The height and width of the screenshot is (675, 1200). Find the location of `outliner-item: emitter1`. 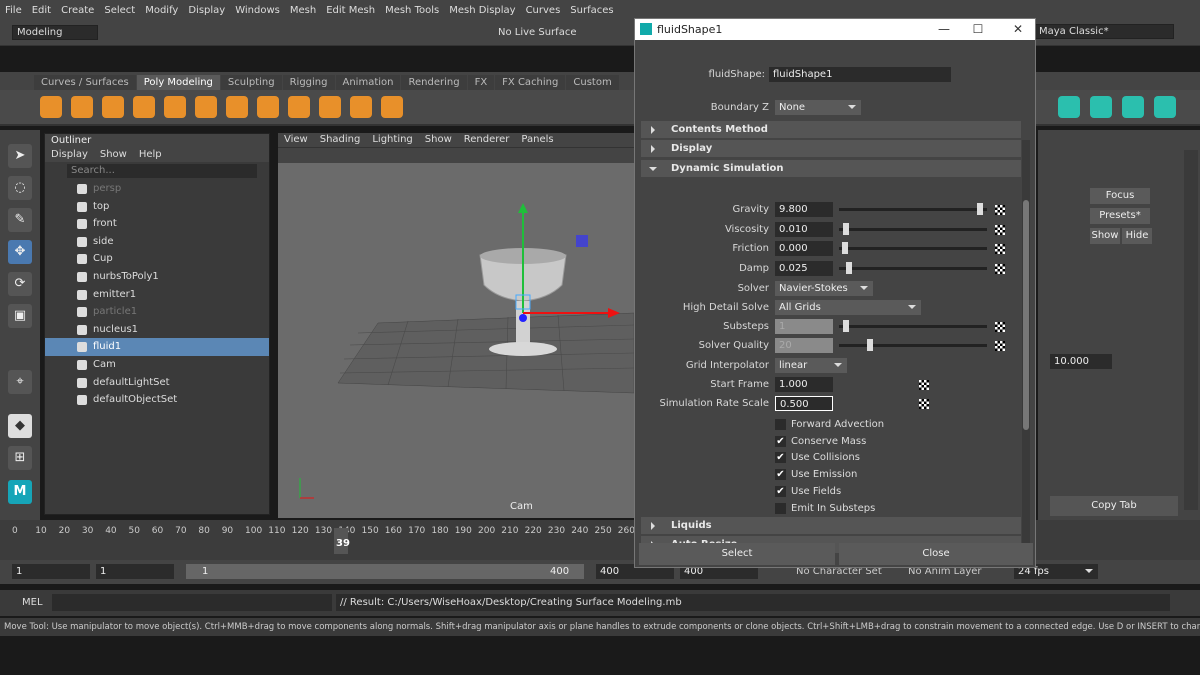

outliner-item: emitter1 is located at coordinates (157, 295).